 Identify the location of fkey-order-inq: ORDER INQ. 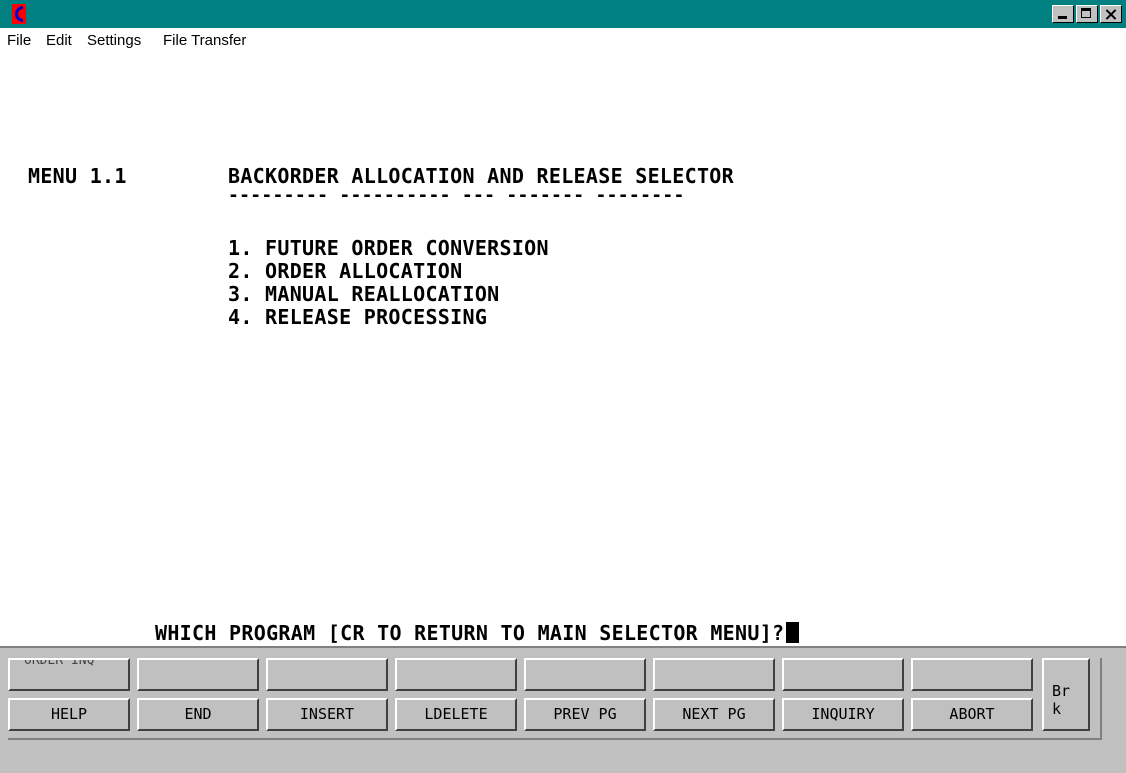
(69, 674).